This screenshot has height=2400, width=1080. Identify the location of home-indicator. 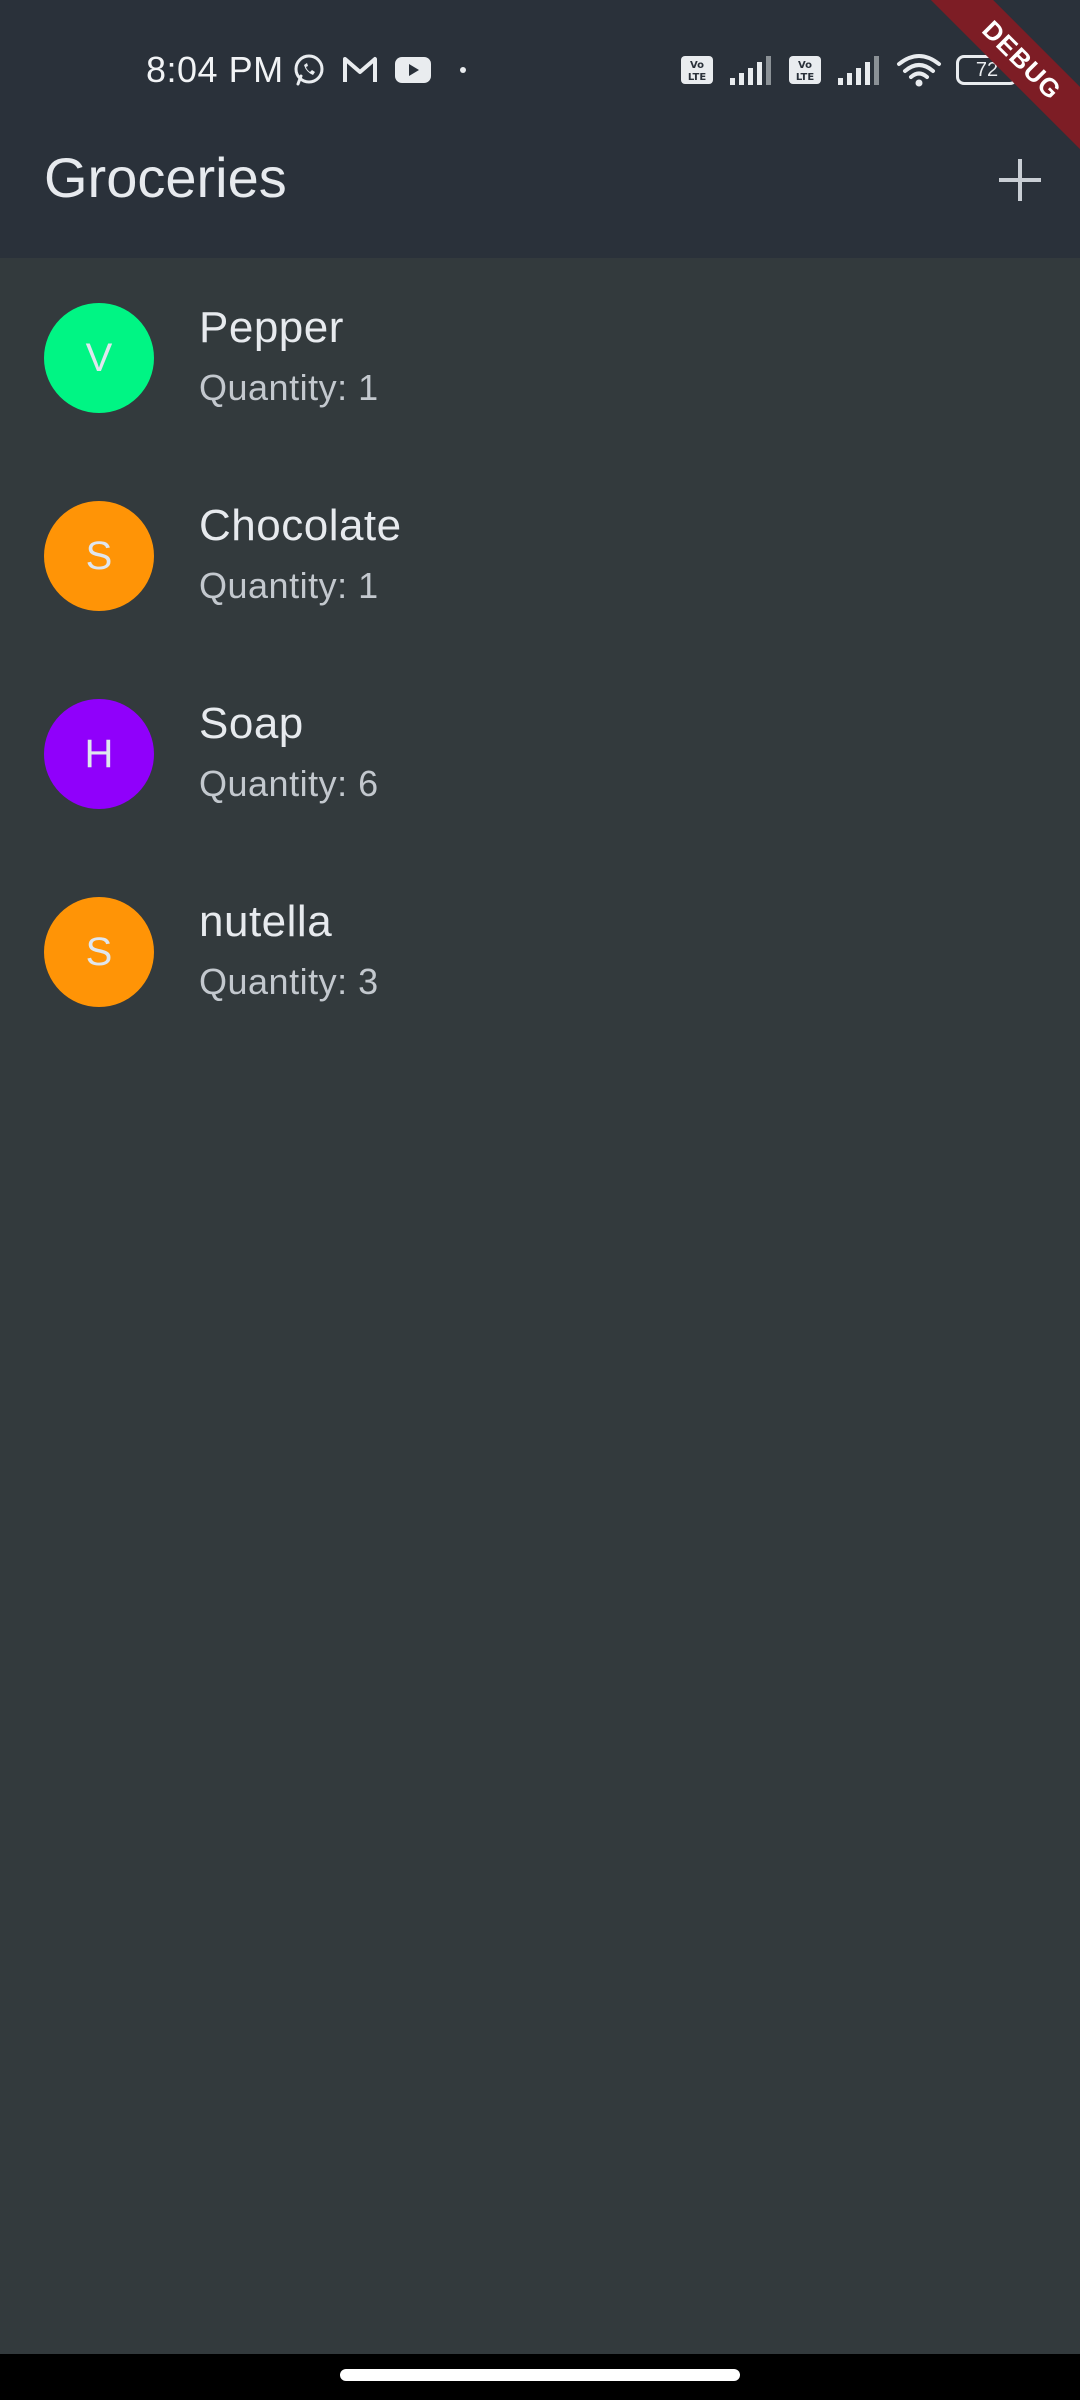
(540, 2375).